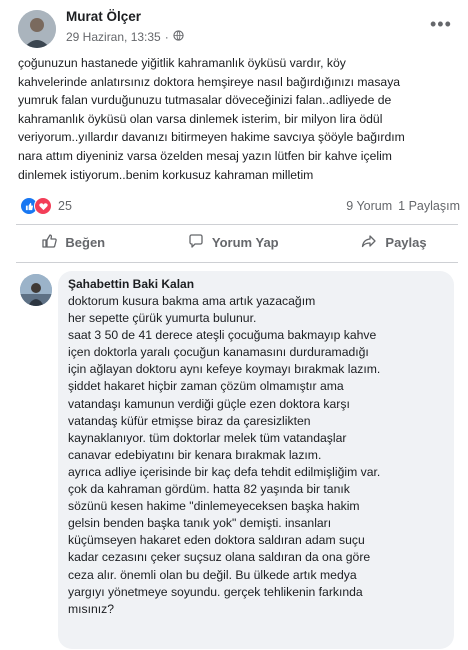  Describe the element at coordinates (369, 242) in the screenshot. I see `share-arrow-icon` at that location.